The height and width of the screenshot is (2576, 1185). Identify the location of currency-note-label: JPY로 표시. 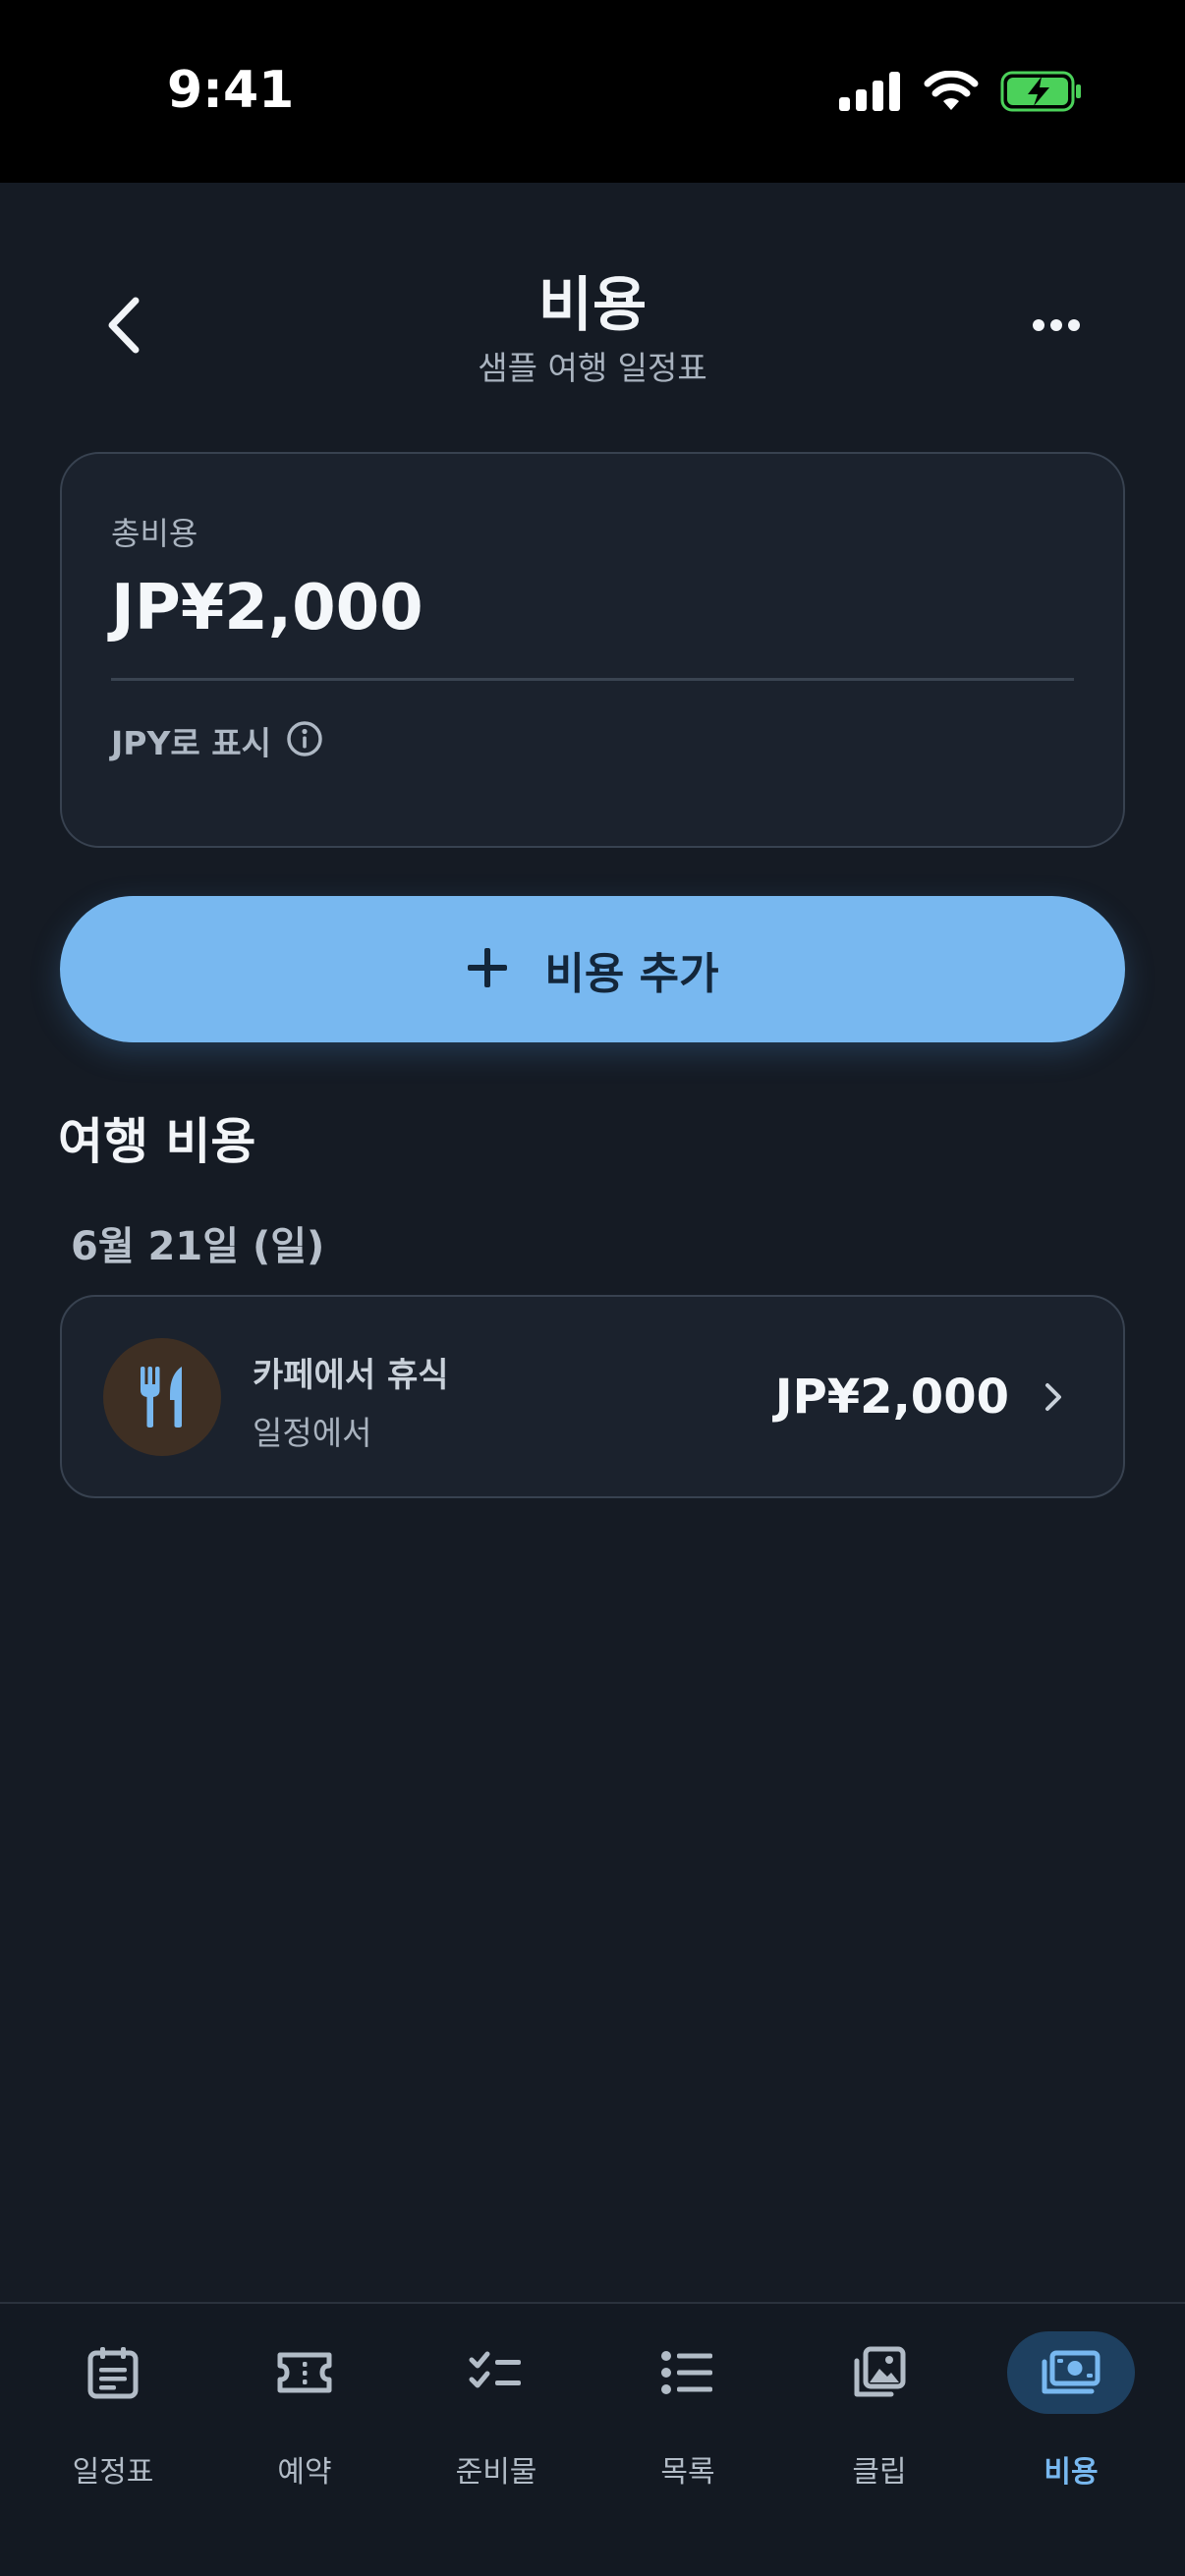
(191, 743).